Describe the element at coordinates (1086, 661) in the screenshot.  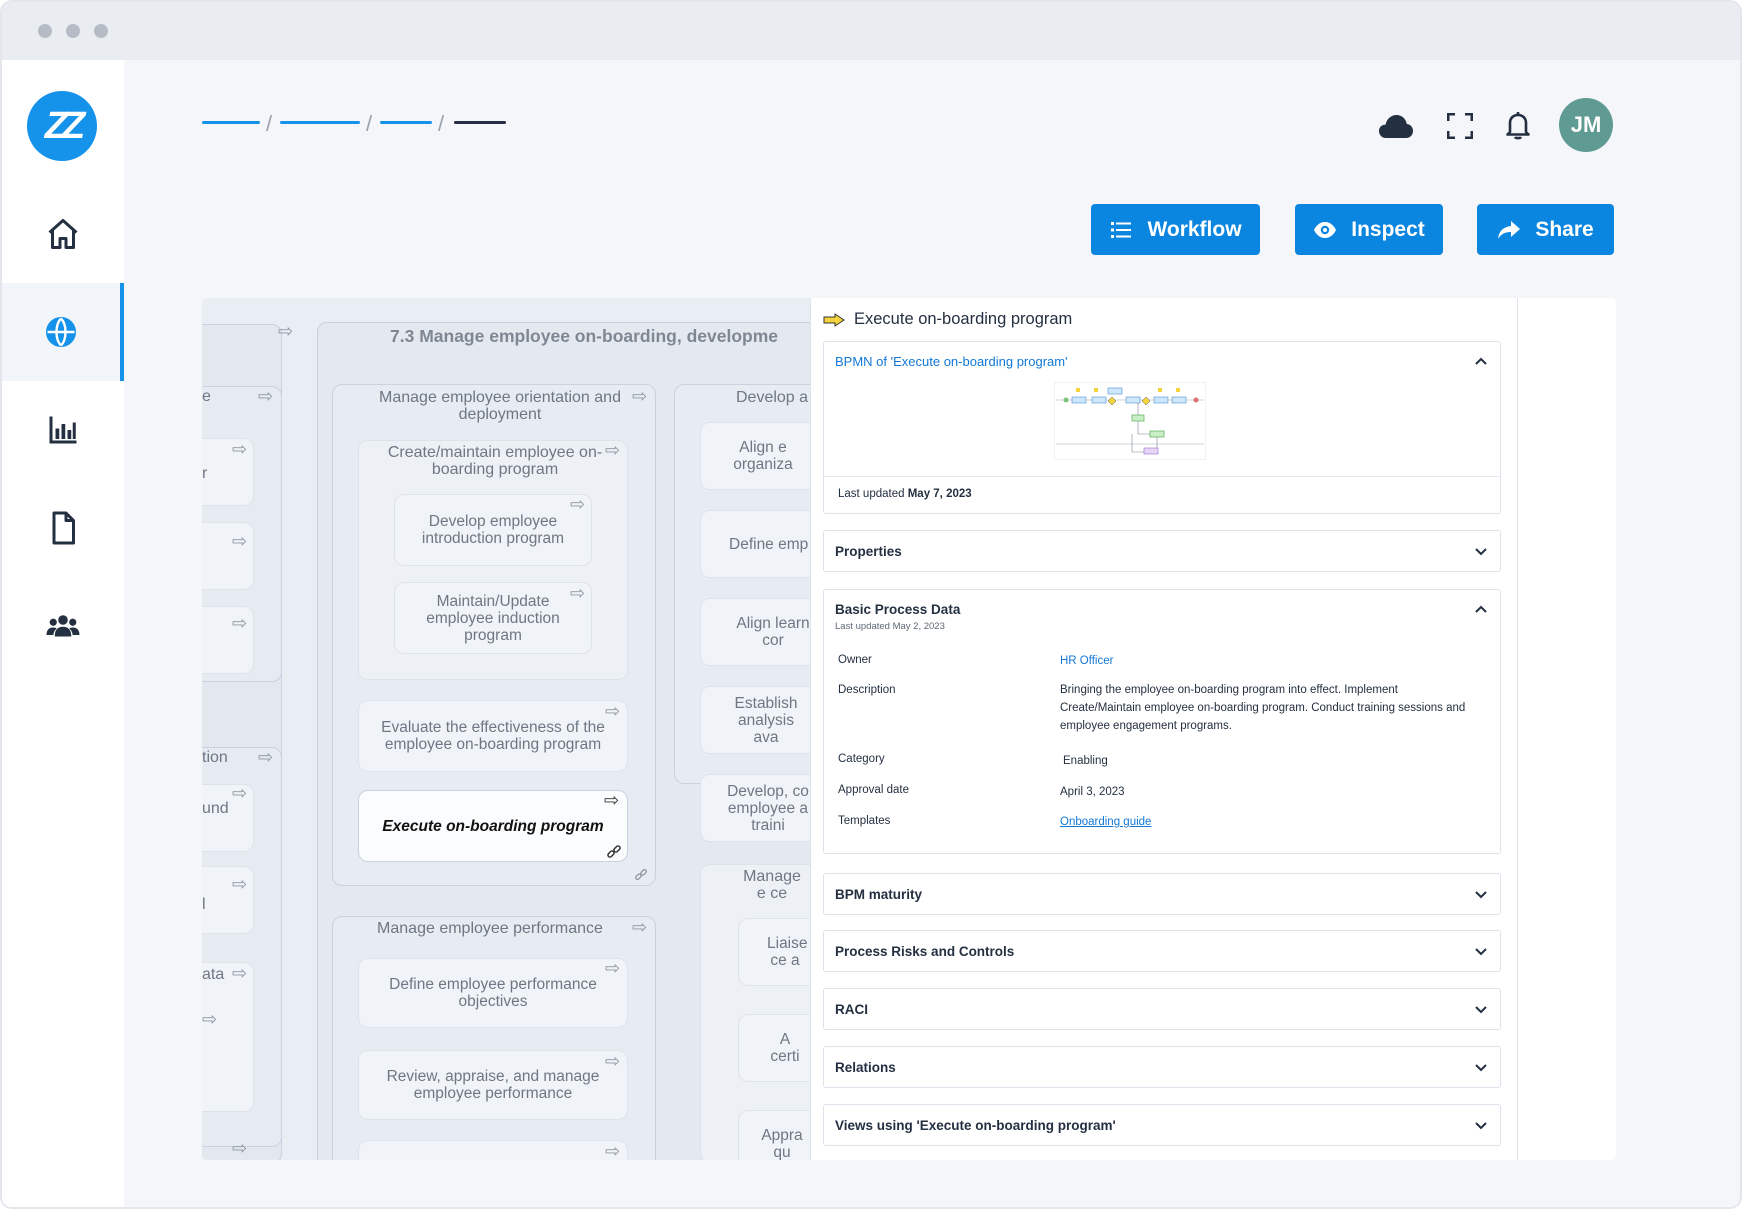
I see `owner-value: HR Officer` at that location.